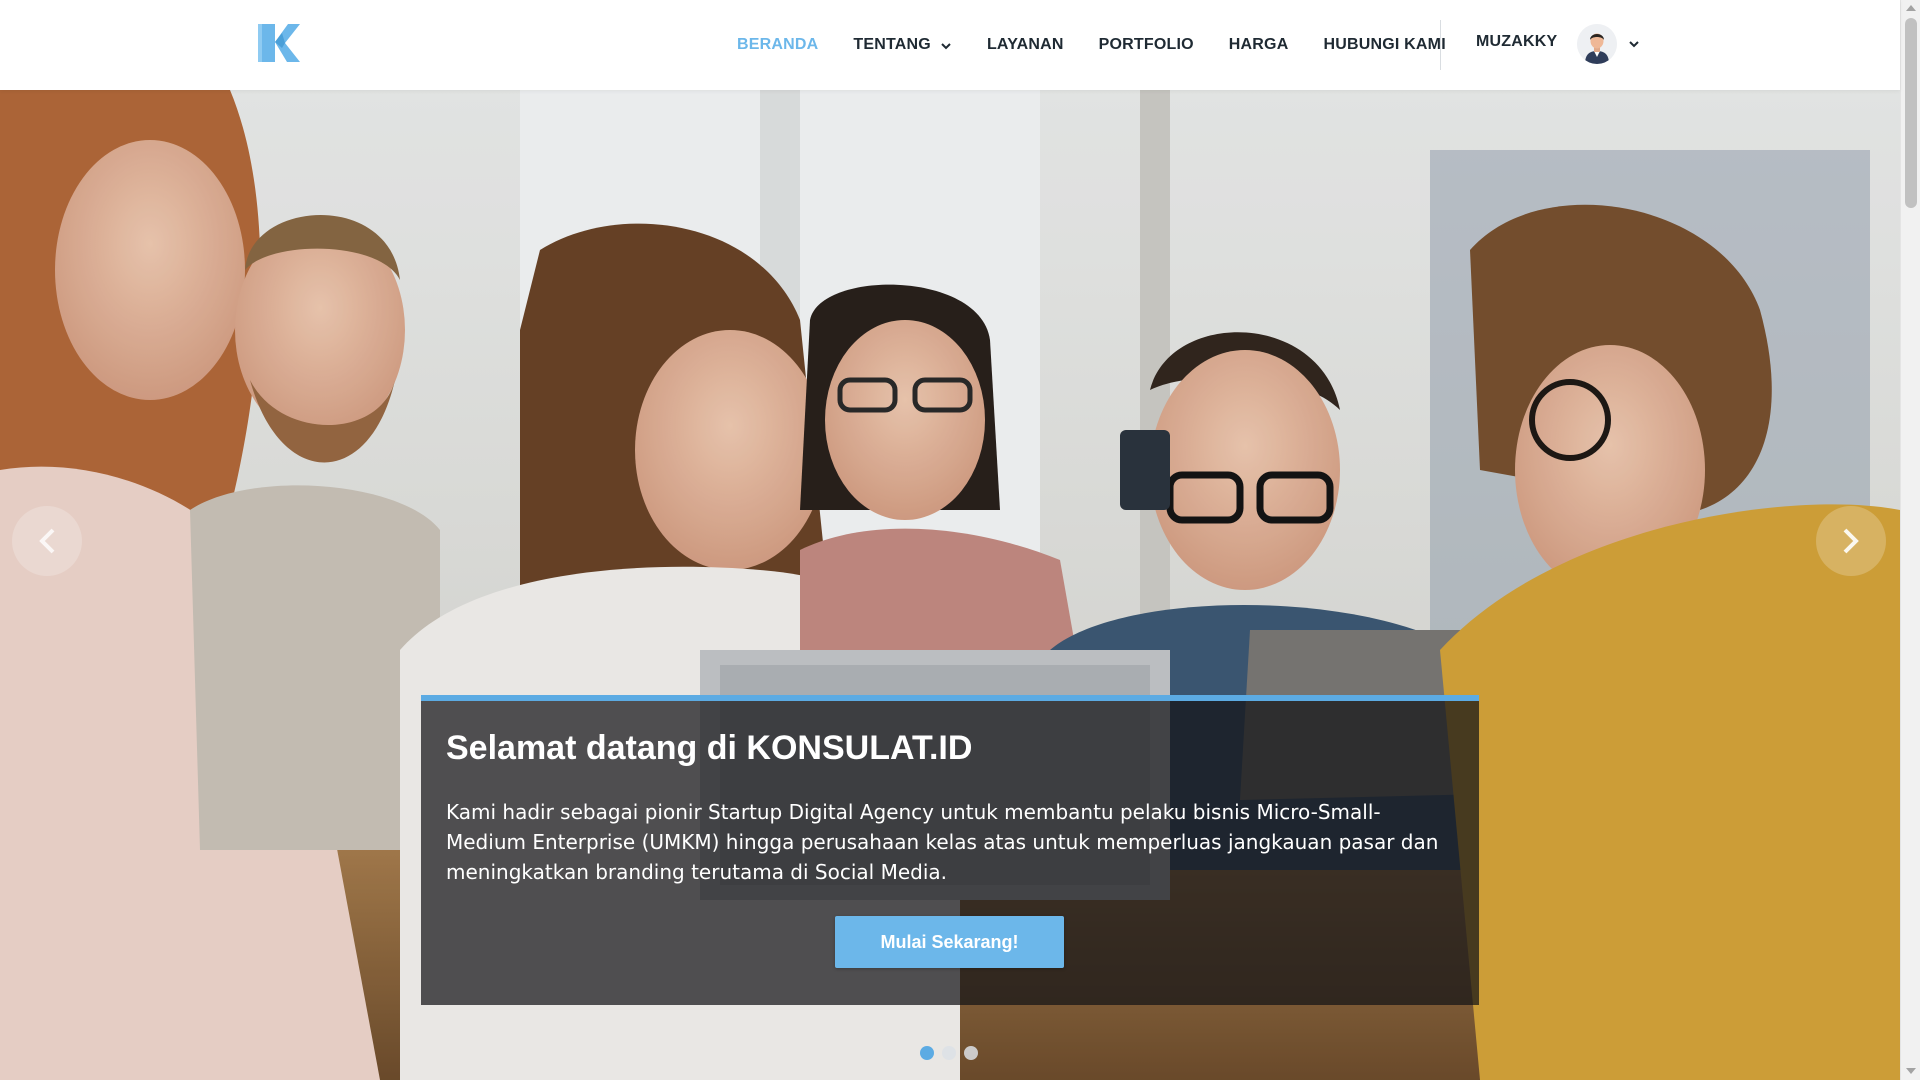 The image size is (1920, 1080). Describe the element at coordinates (278, 43) in the screenshot. I see `konsulat-logo-icon` at that location.